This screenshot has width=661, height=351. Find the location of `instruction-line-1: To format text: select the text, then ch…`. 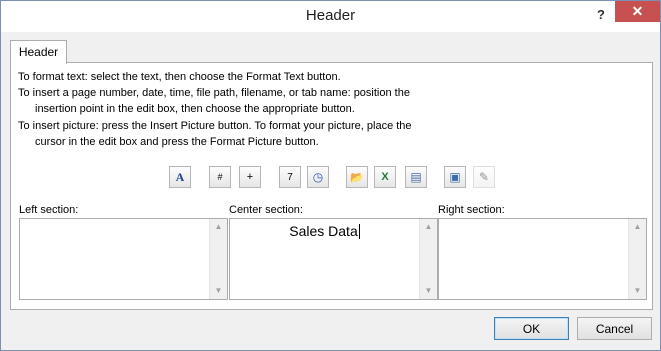

instruction-line-1: To format text: select the text, then ch… is located at coordinates (179, 77).